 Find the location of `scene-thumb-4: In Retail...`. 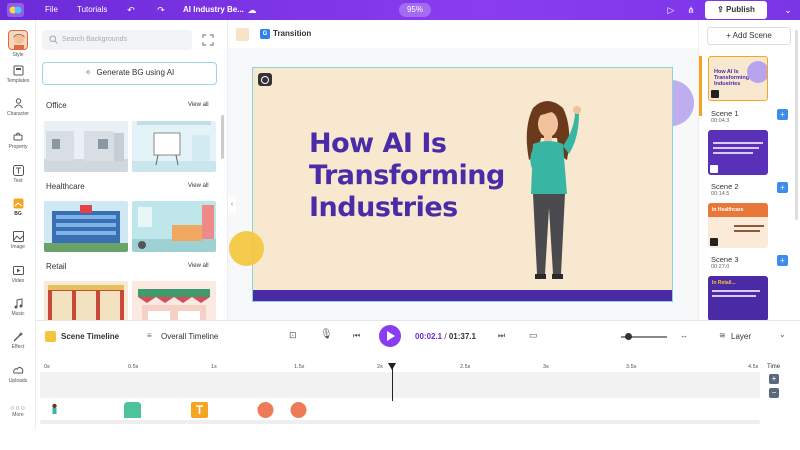

scene-thumb-4: In Retail... is located at coordinates (738, 298).